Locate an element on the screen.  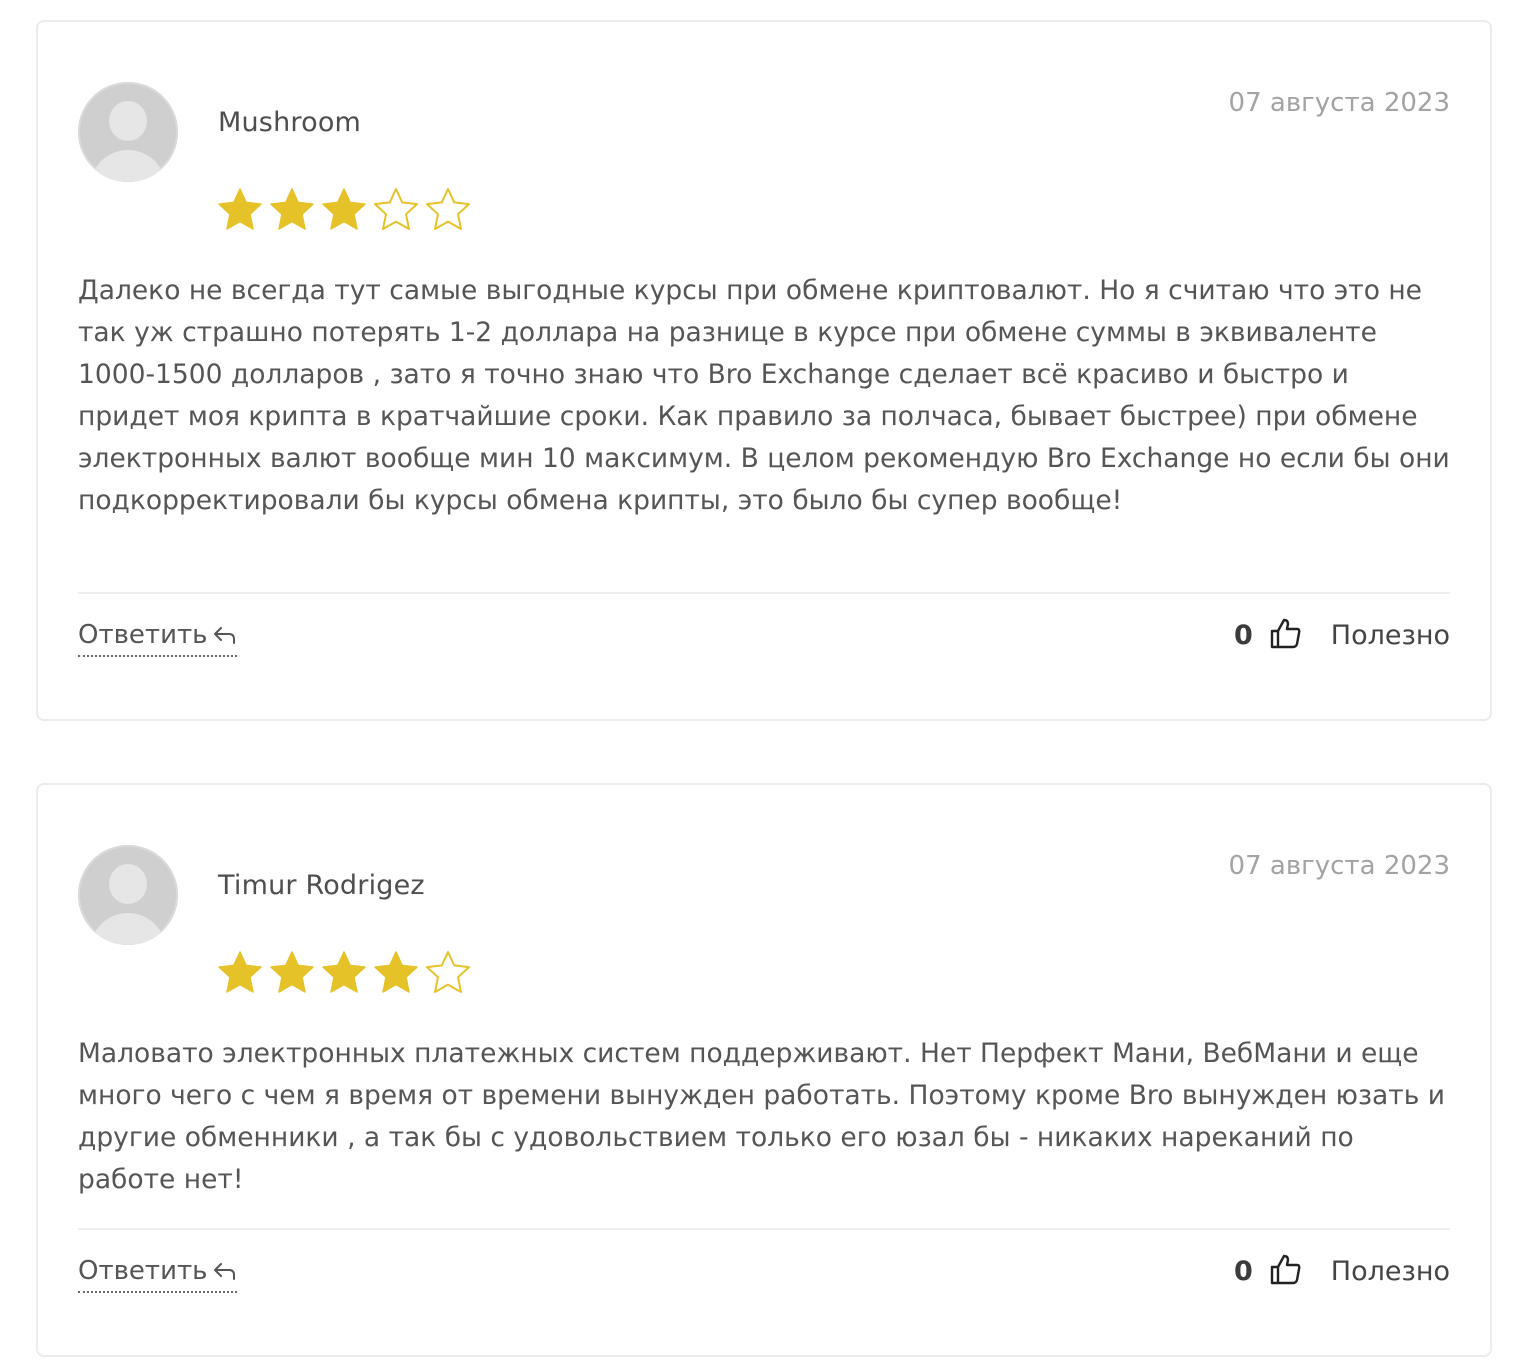
review-author: Timur Rodrigez is located at coordinates (321, 885).